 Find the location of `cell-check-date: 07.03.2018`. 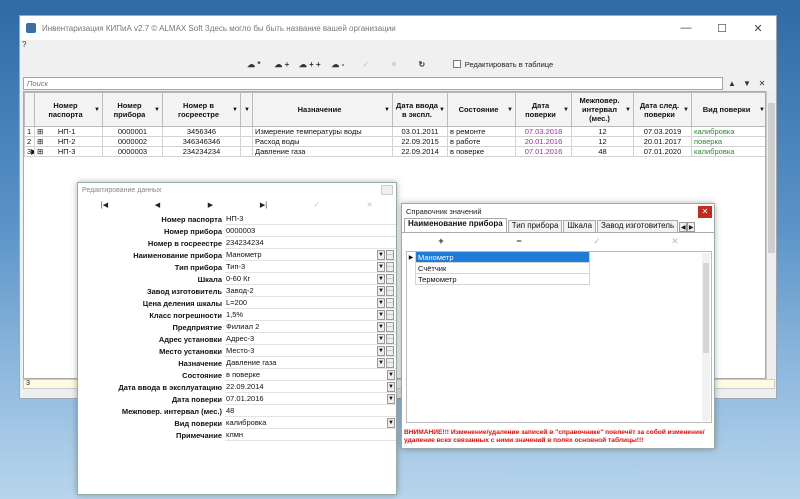

cell-check-date: 07.03.2018 is located at coordinates (543, 131).